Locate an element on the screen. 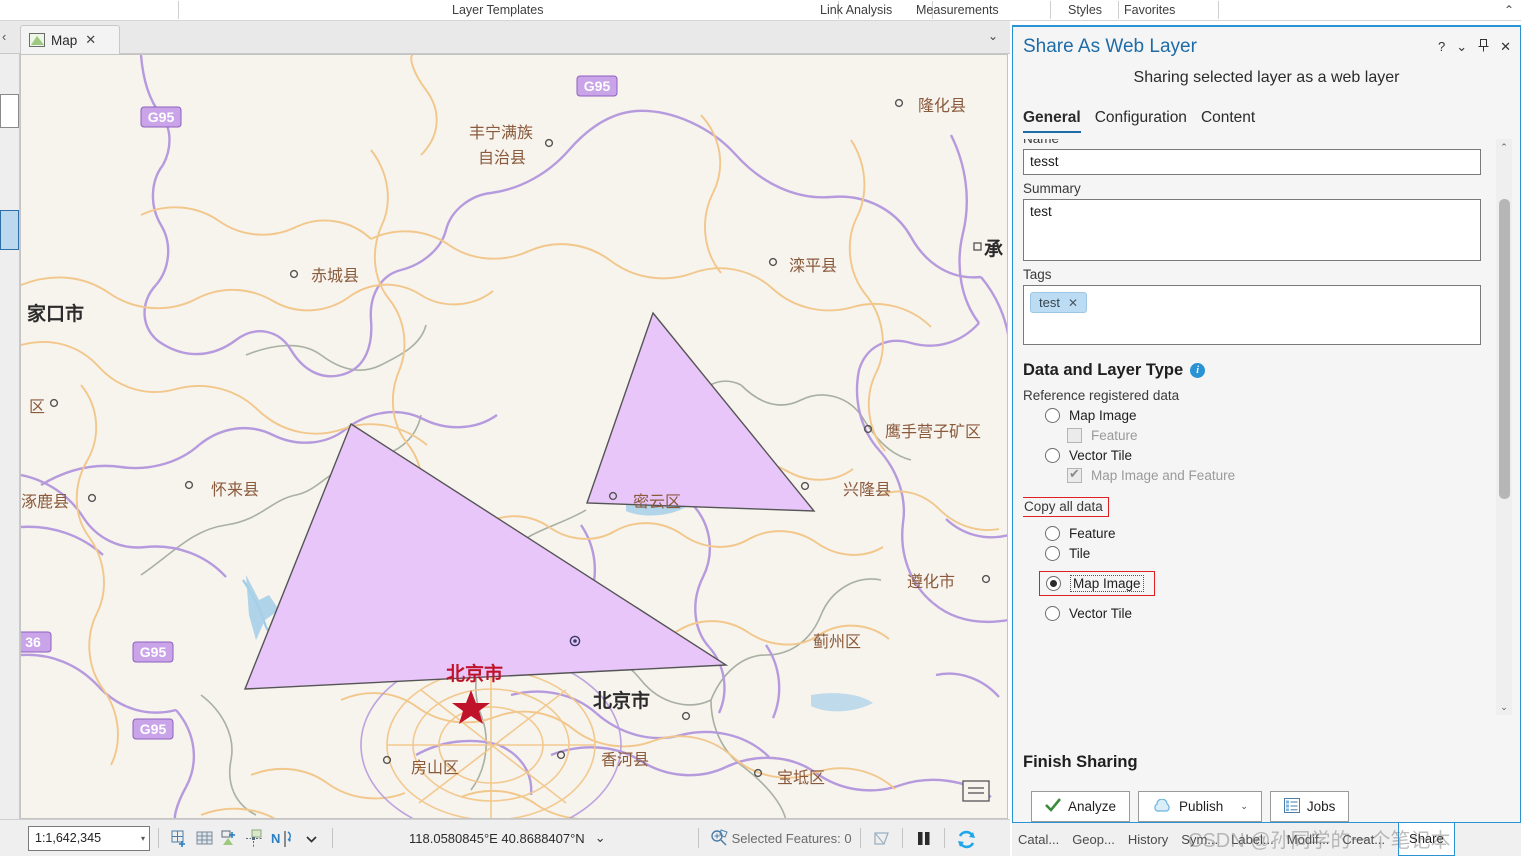  list-icon is located at coordinates (1291, 806).